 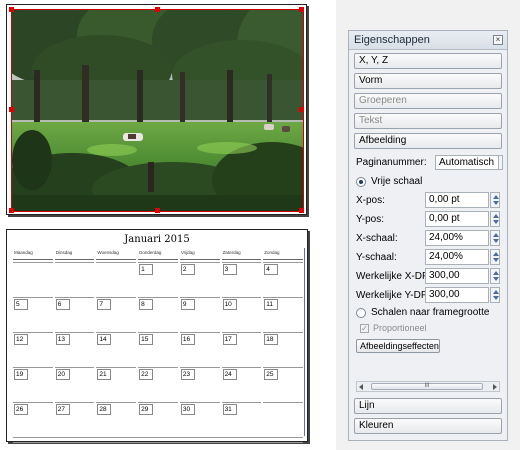 I want to click on resize-handle-top-right, so click(x=301, y=9).